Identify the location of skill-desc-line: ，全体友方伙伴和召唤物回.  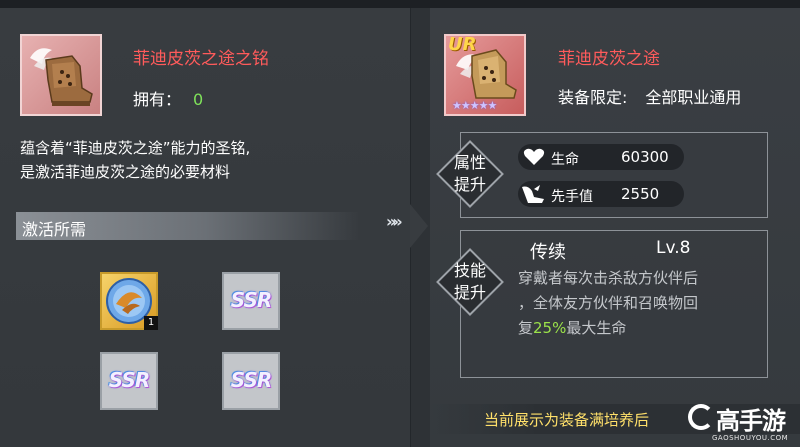
(608, 303).